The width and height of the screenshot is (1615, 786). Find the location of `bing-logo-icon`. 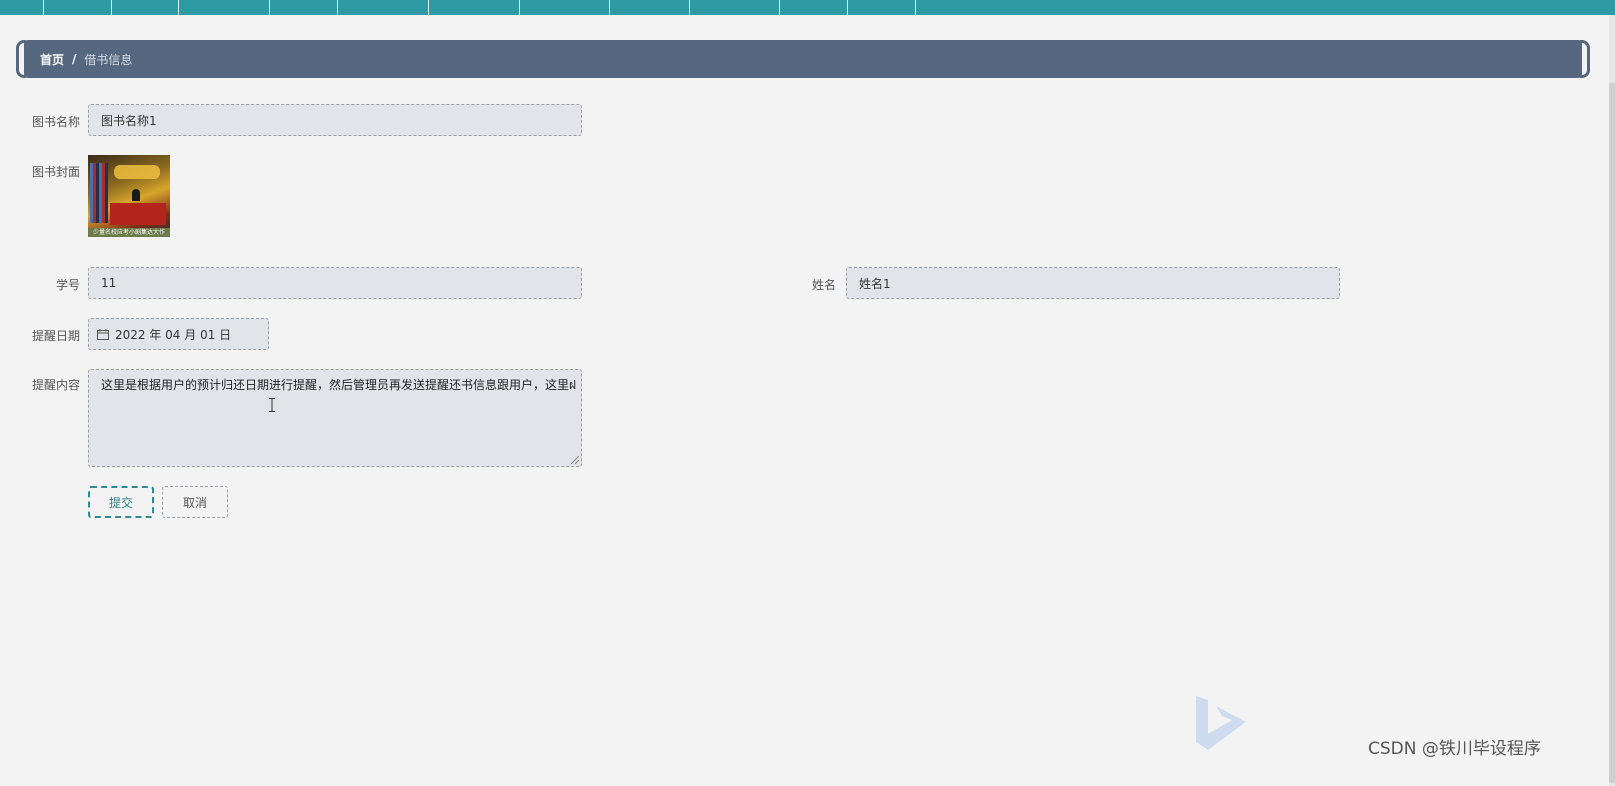

bing-logo-icon is located at coordinates (1221, 723).